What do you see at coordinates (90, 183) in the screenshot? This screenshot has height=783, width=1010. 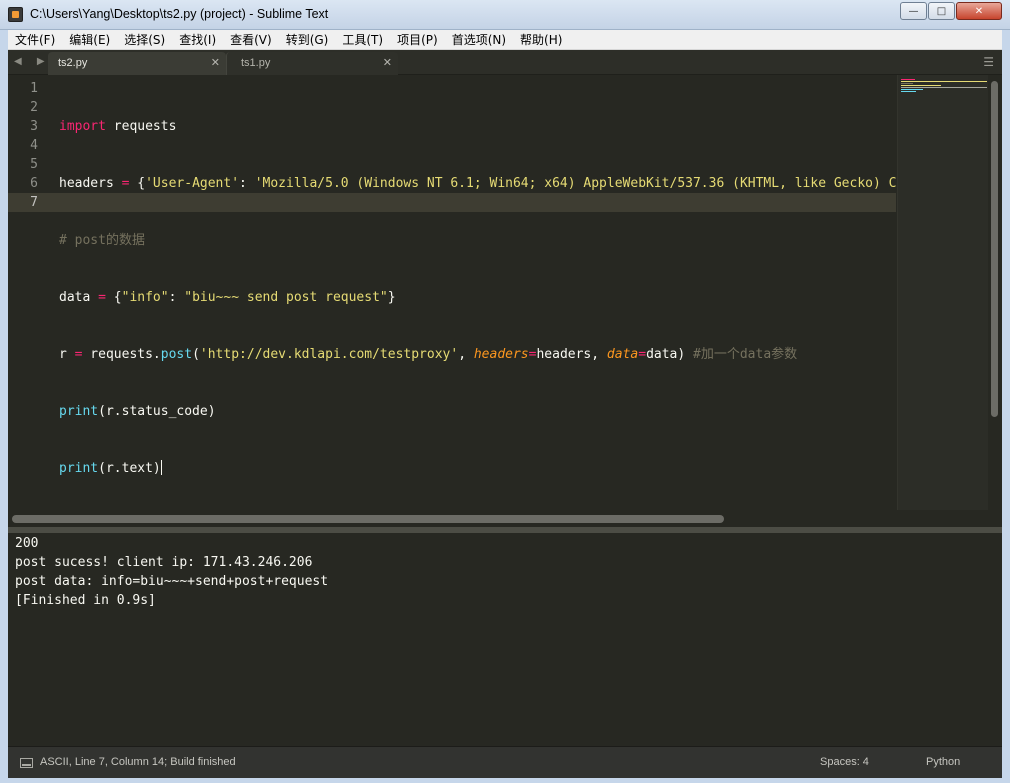 I see `code-text: headers` at bounding box center [90, 183].